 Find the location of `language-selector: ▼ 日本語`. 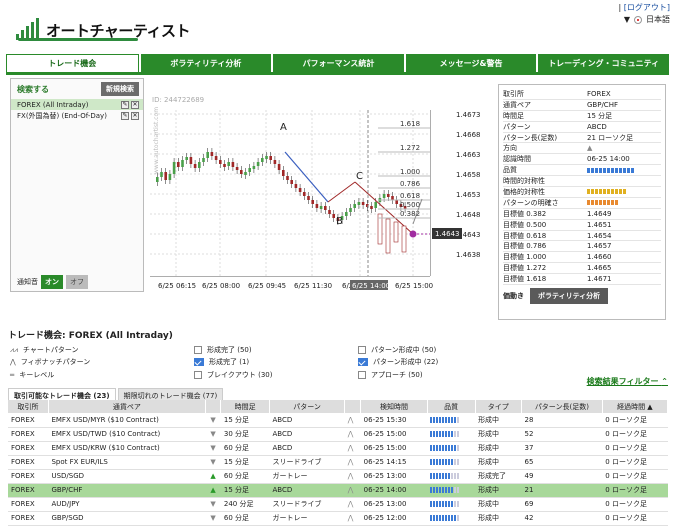

language-selector: ▼ 日本語 is located at coordinates (647, 19).